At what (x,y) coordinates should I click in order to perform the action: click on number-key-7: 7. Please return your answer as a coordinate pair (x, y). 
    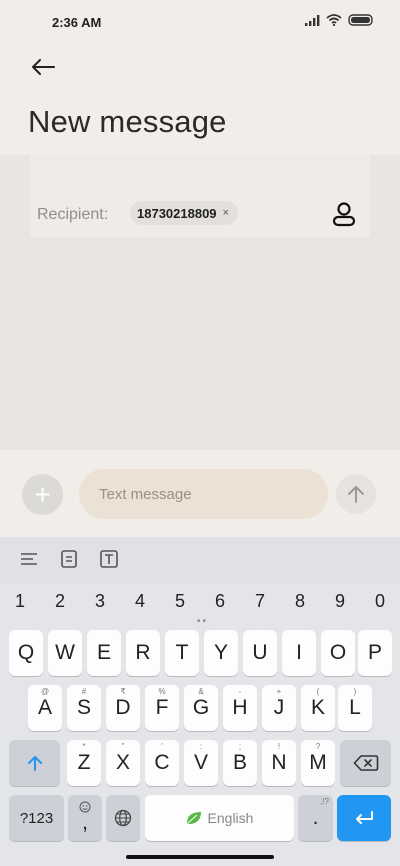
    Looking at the image, I should click on (260, 601).